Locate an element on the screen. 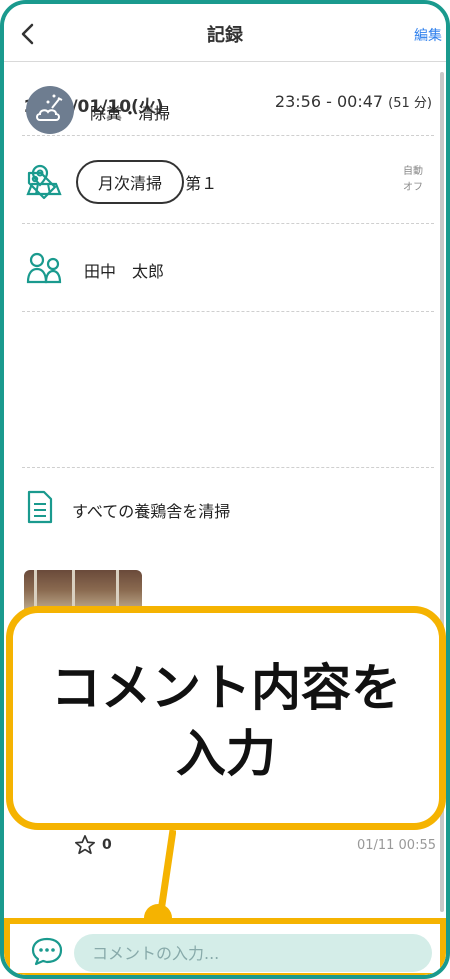 The width and height of the screenshot is (450, 979). comment-input is located at coordinates (253, 953).